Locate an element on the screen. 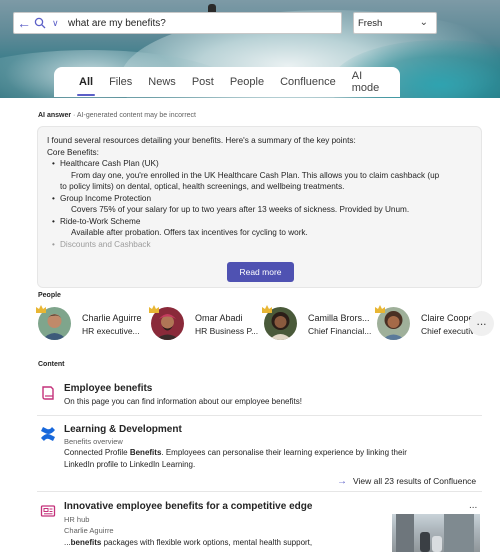 The height and width of the screenshot is (552, 500). ai-item-title: Healthcare Cash Plan (UK) is located at coordinates (259, 164).